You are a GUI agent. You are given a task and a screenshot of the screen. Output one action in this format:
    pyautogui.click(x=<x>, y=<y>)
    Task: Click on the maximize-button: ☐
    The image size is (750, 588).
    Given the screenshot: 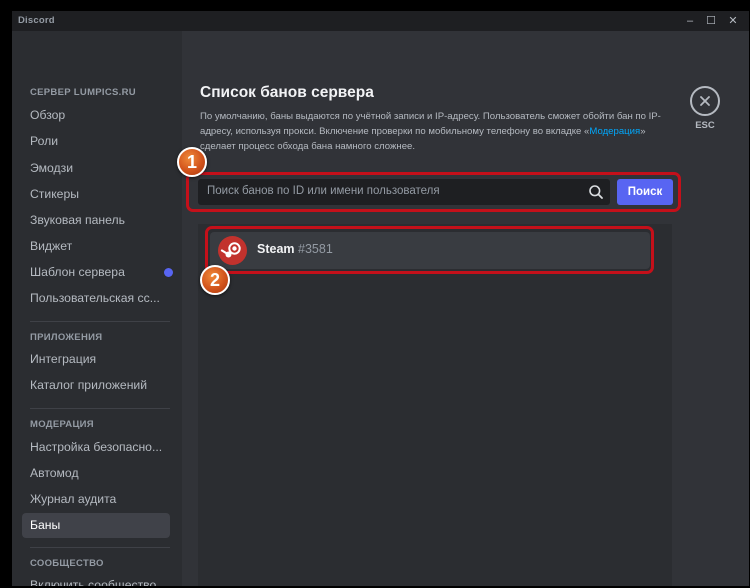 What is the action you would take?
    pyautogui.click(x=711, y=21)
    